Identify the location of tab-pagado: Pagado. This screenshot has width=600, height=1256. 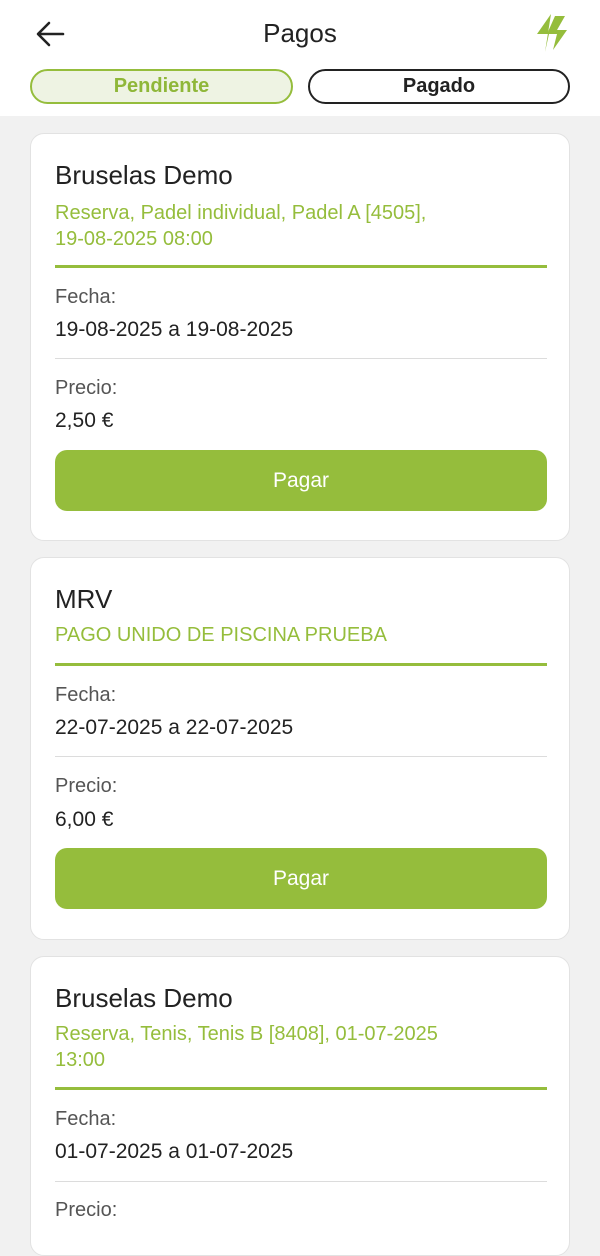
(439, 86).